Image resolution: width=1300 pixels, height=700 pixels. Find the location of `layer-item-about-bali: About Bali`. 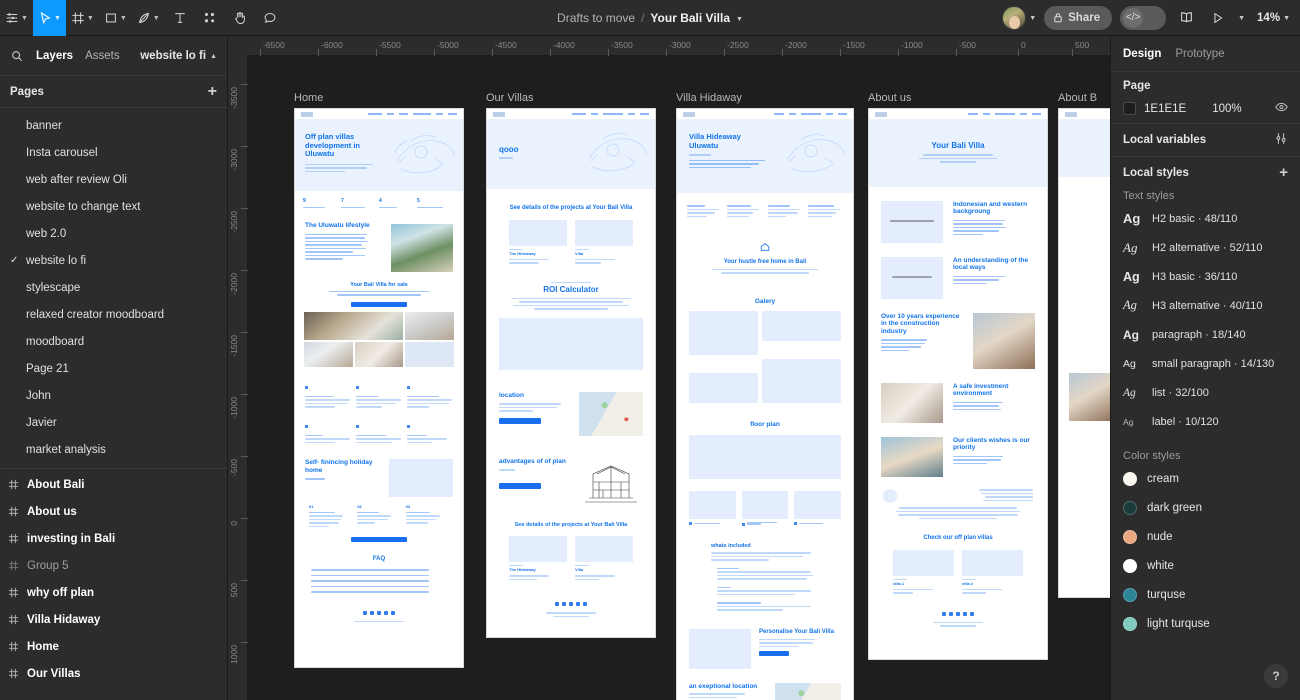

layer-item-about-bali: About Bali is located at coordinates (113, 484).